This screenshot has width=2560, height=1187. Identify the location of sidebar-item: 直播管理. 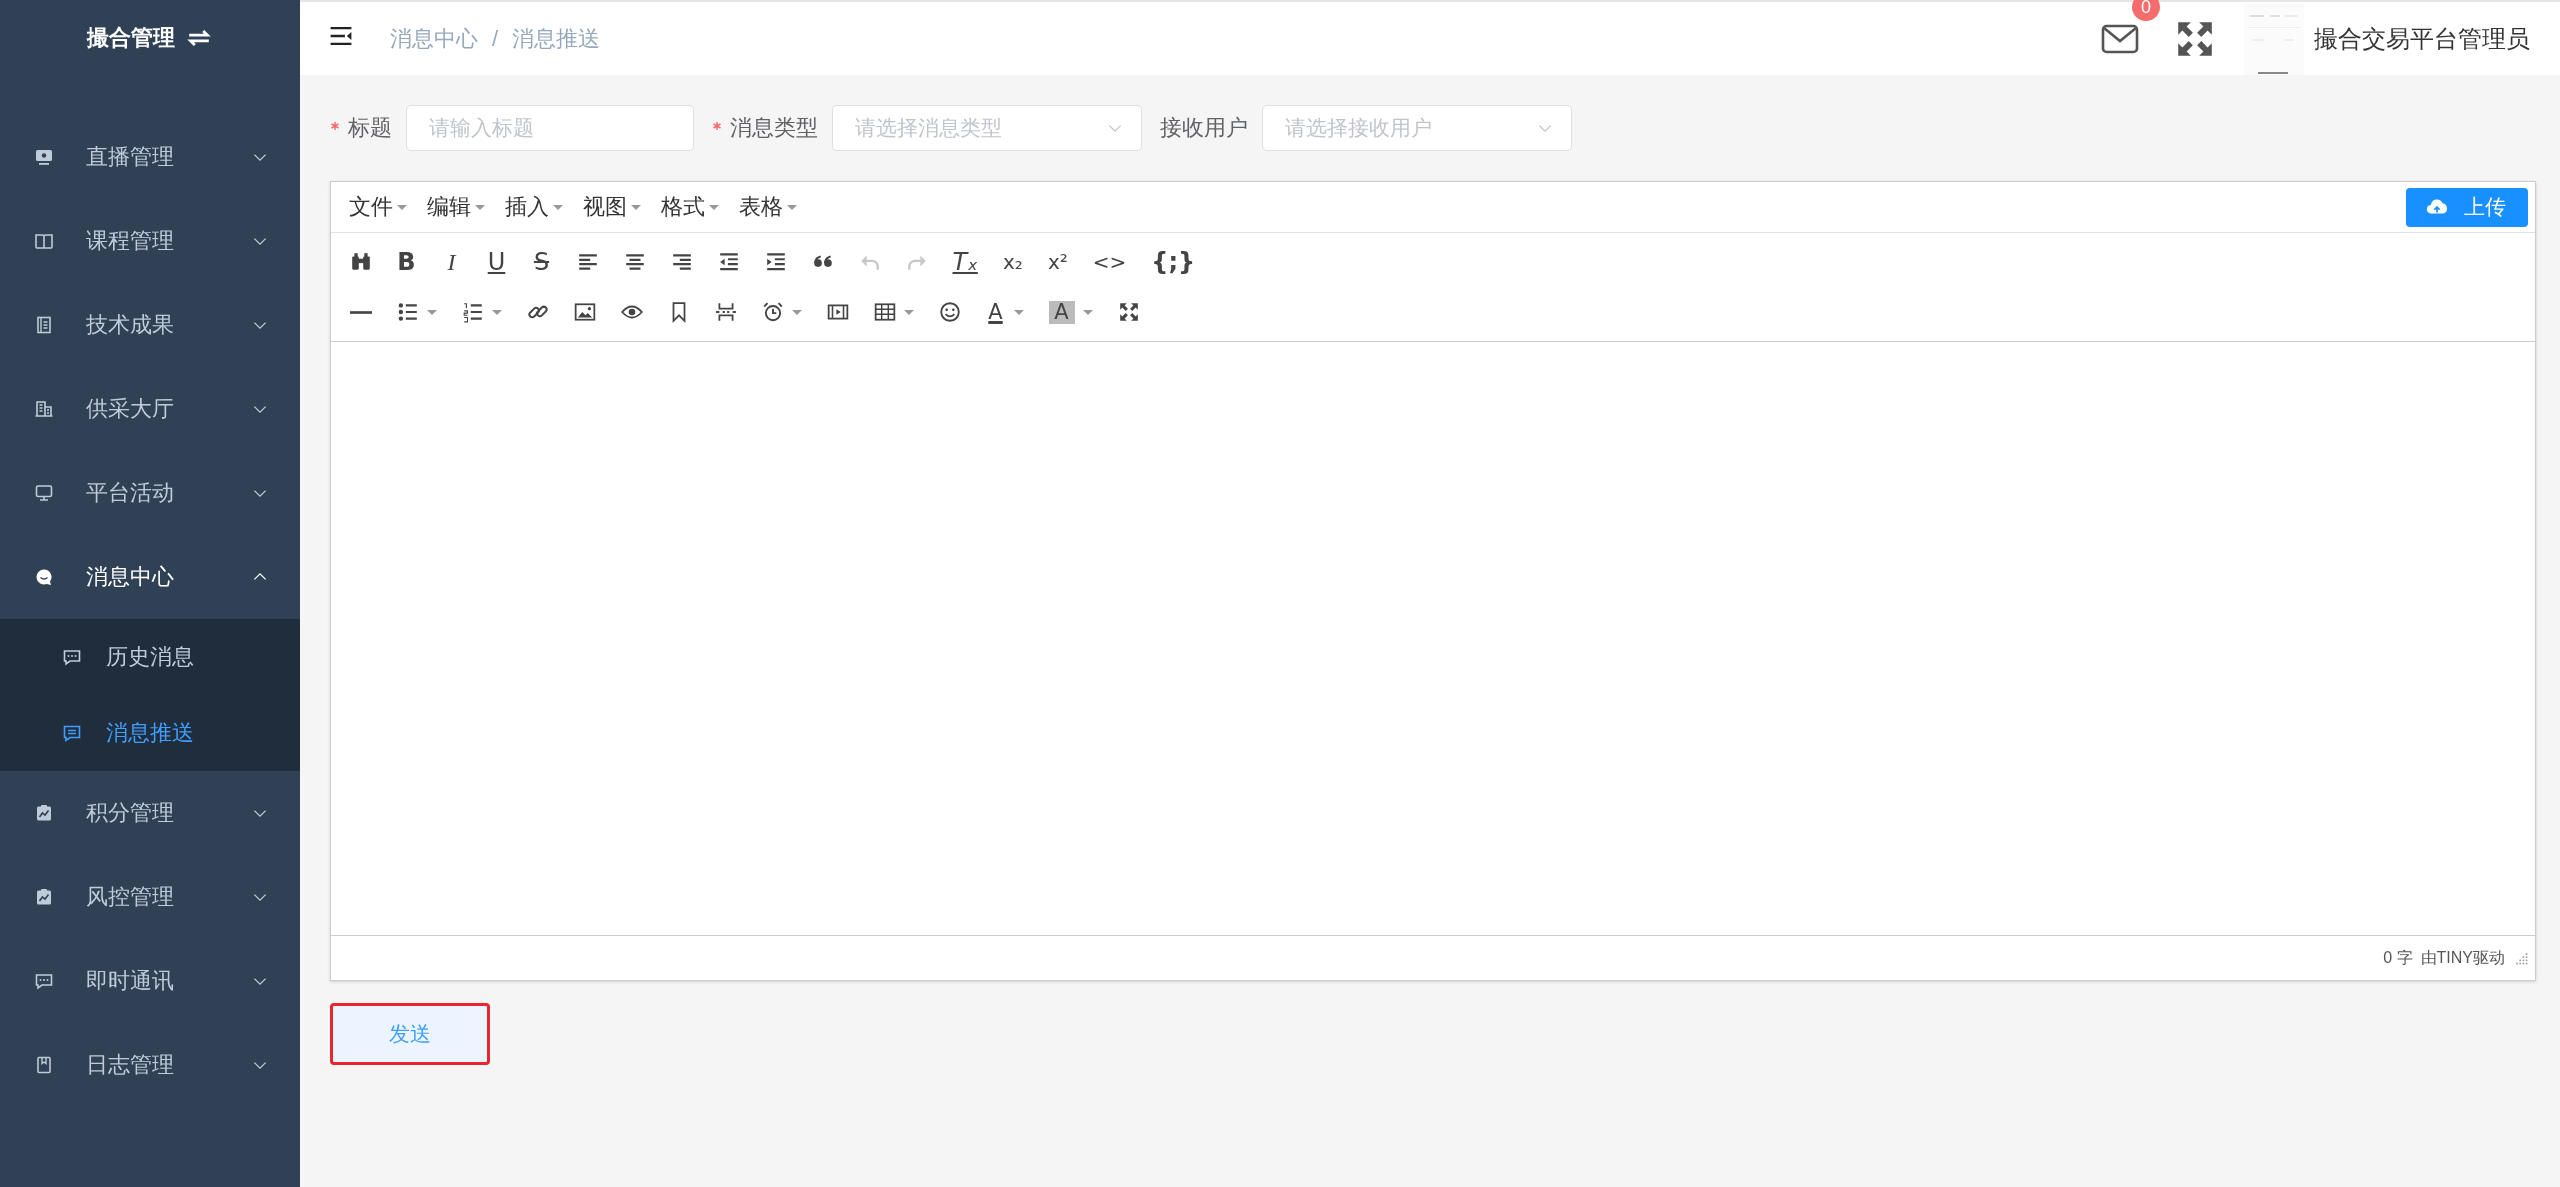
(150, 157).